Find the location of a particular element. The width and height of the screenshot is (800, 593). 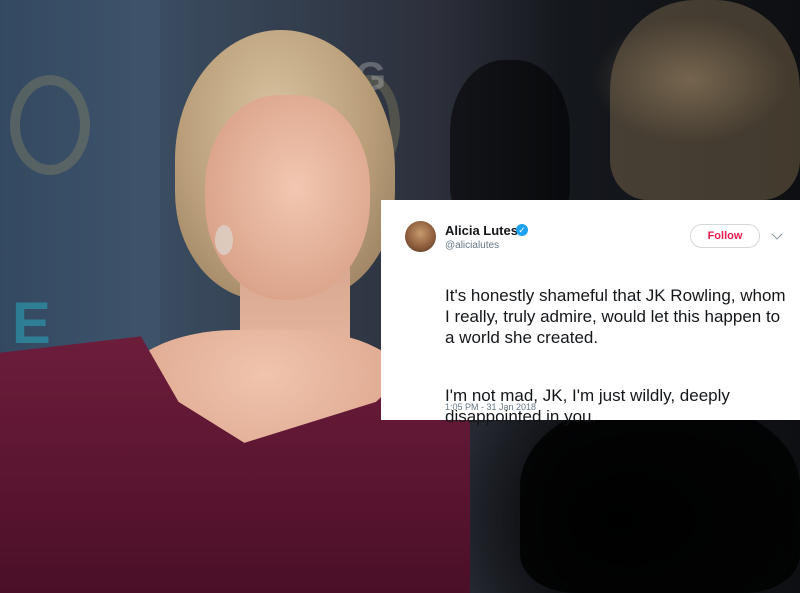

backdrop-letter-e: E is located at coordinates (31, 323).